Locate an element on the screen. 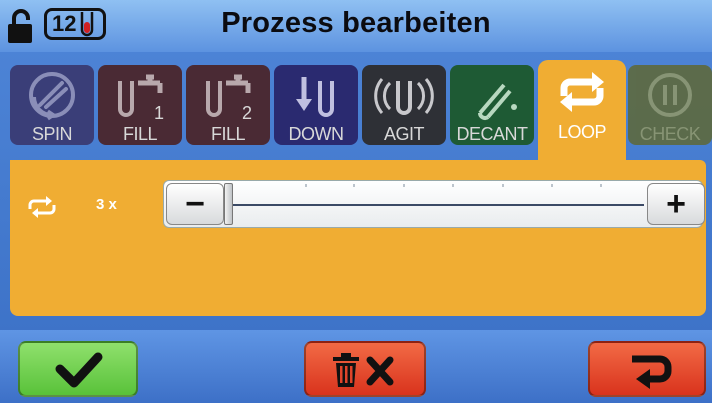 The image size is (712, 403). header-bar: 12 Prozess bearbeiten is located at coordinates (356, 26).